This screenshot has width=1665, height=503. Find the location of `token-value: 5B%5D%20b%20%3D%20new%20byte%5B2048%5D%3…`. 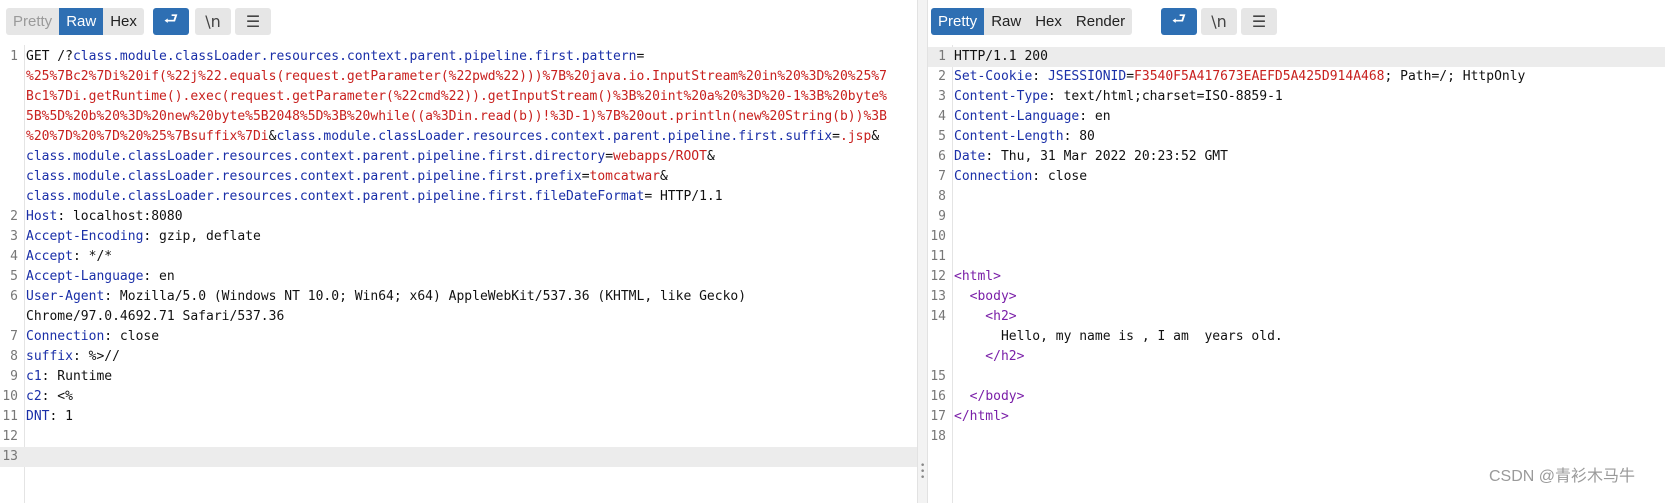

token-value: 5B%5D%20b%20%3D%20new%20byte%5B2048%5D%3… is located at coordinates (456, 116).